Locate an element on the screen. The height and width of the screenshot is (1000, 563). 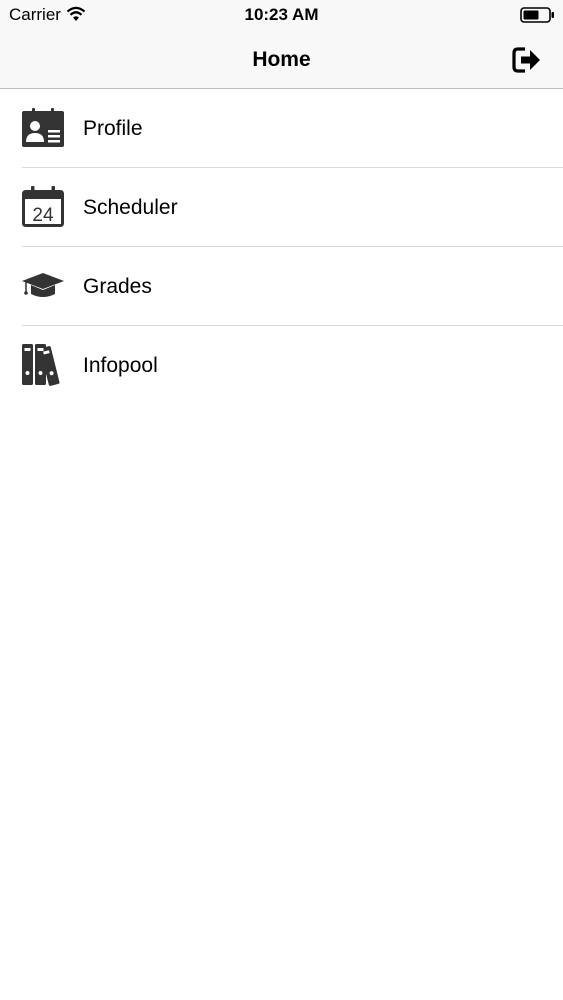
svg-text: 24 is located at coordinates (43, 215).